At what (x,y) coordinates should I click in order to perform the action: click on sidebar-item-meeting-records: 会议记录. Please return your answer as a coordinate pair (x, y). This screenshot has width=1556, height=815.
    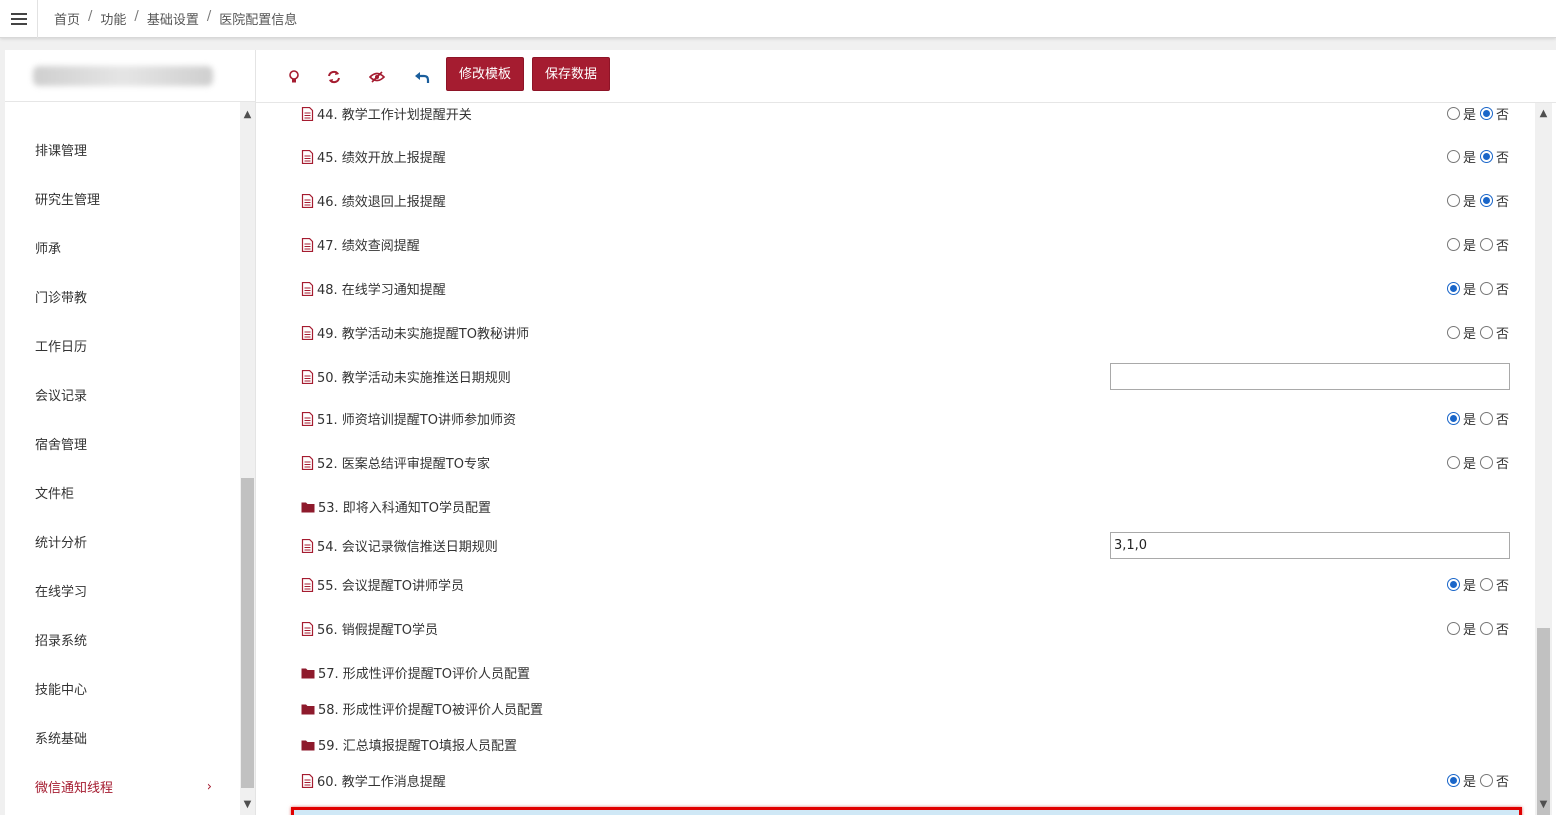
    Looking at the image, I should click on (122, 394).